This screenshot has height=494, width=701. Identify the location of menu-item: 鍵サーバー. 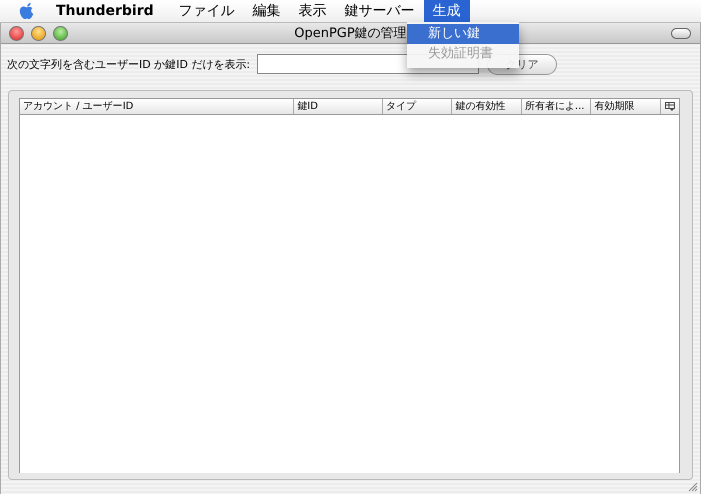
(380, 11).